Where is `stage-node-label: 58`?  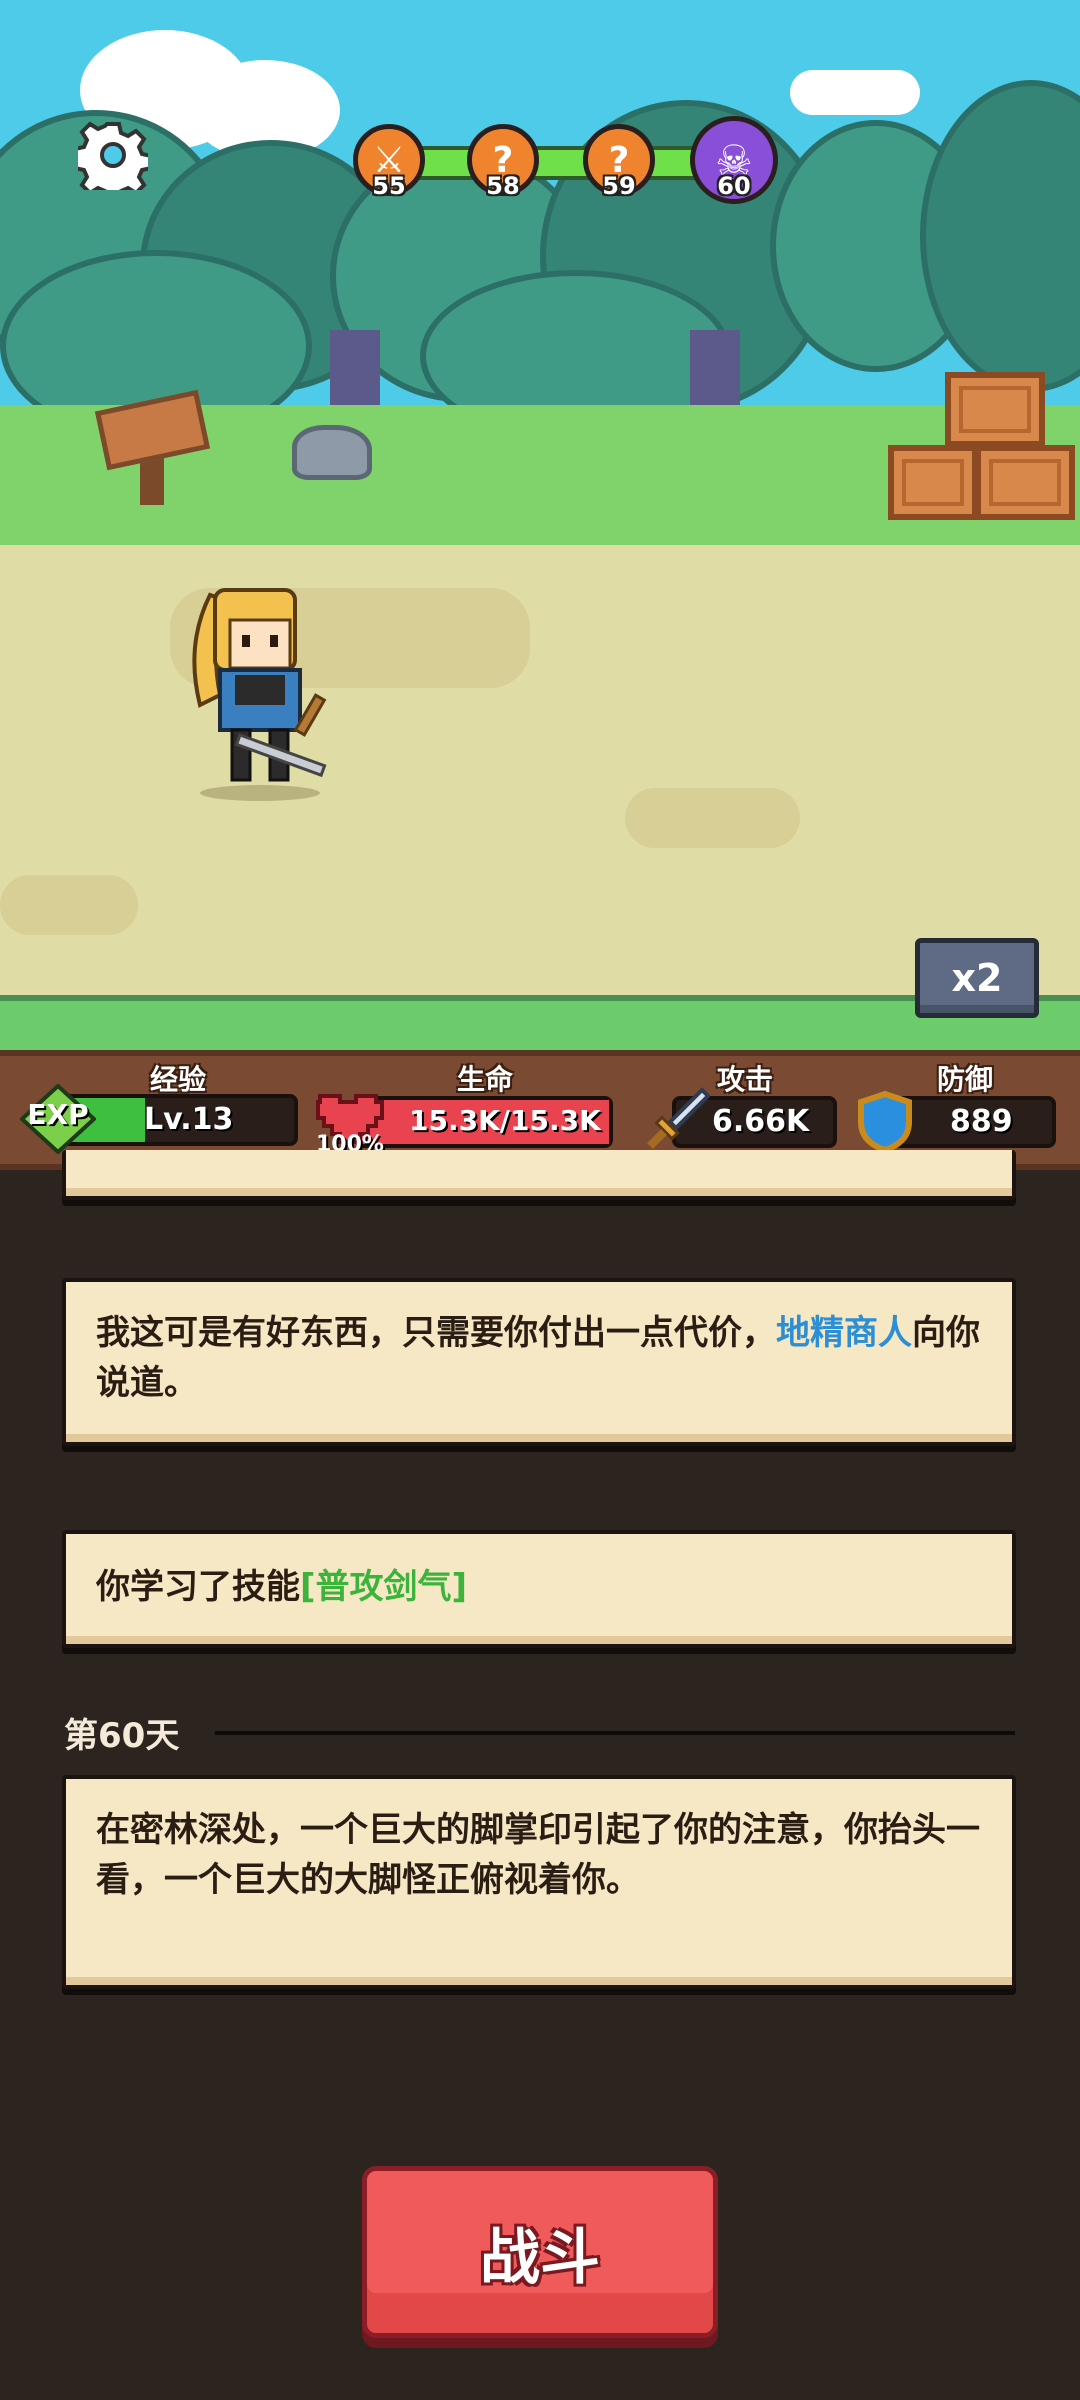 stage-node-label: 58 is located at coordinates (503, 186).